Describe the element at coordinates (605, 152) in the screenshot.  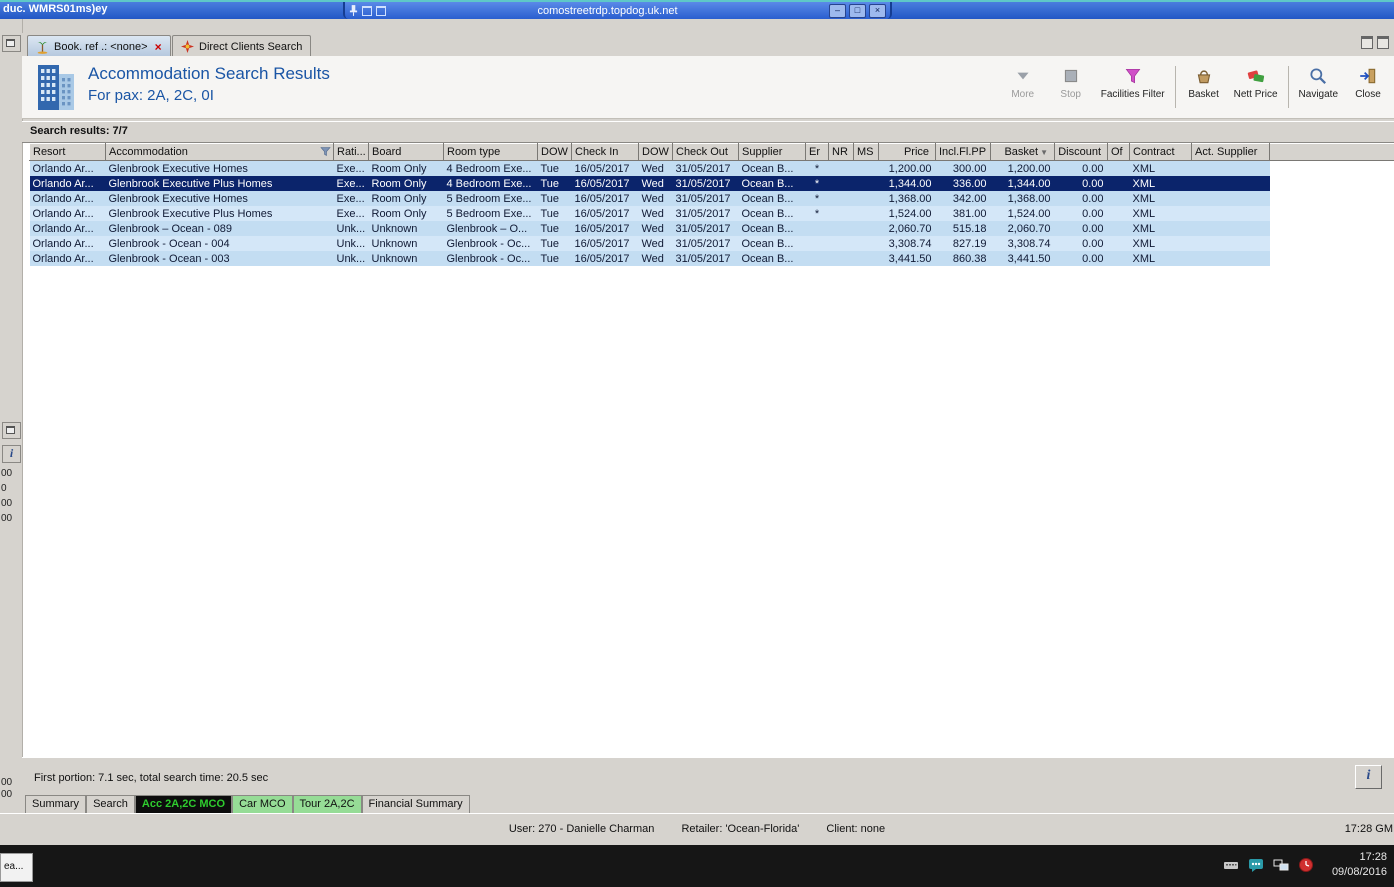
I see `column-header-check-in: Check In` at that location.